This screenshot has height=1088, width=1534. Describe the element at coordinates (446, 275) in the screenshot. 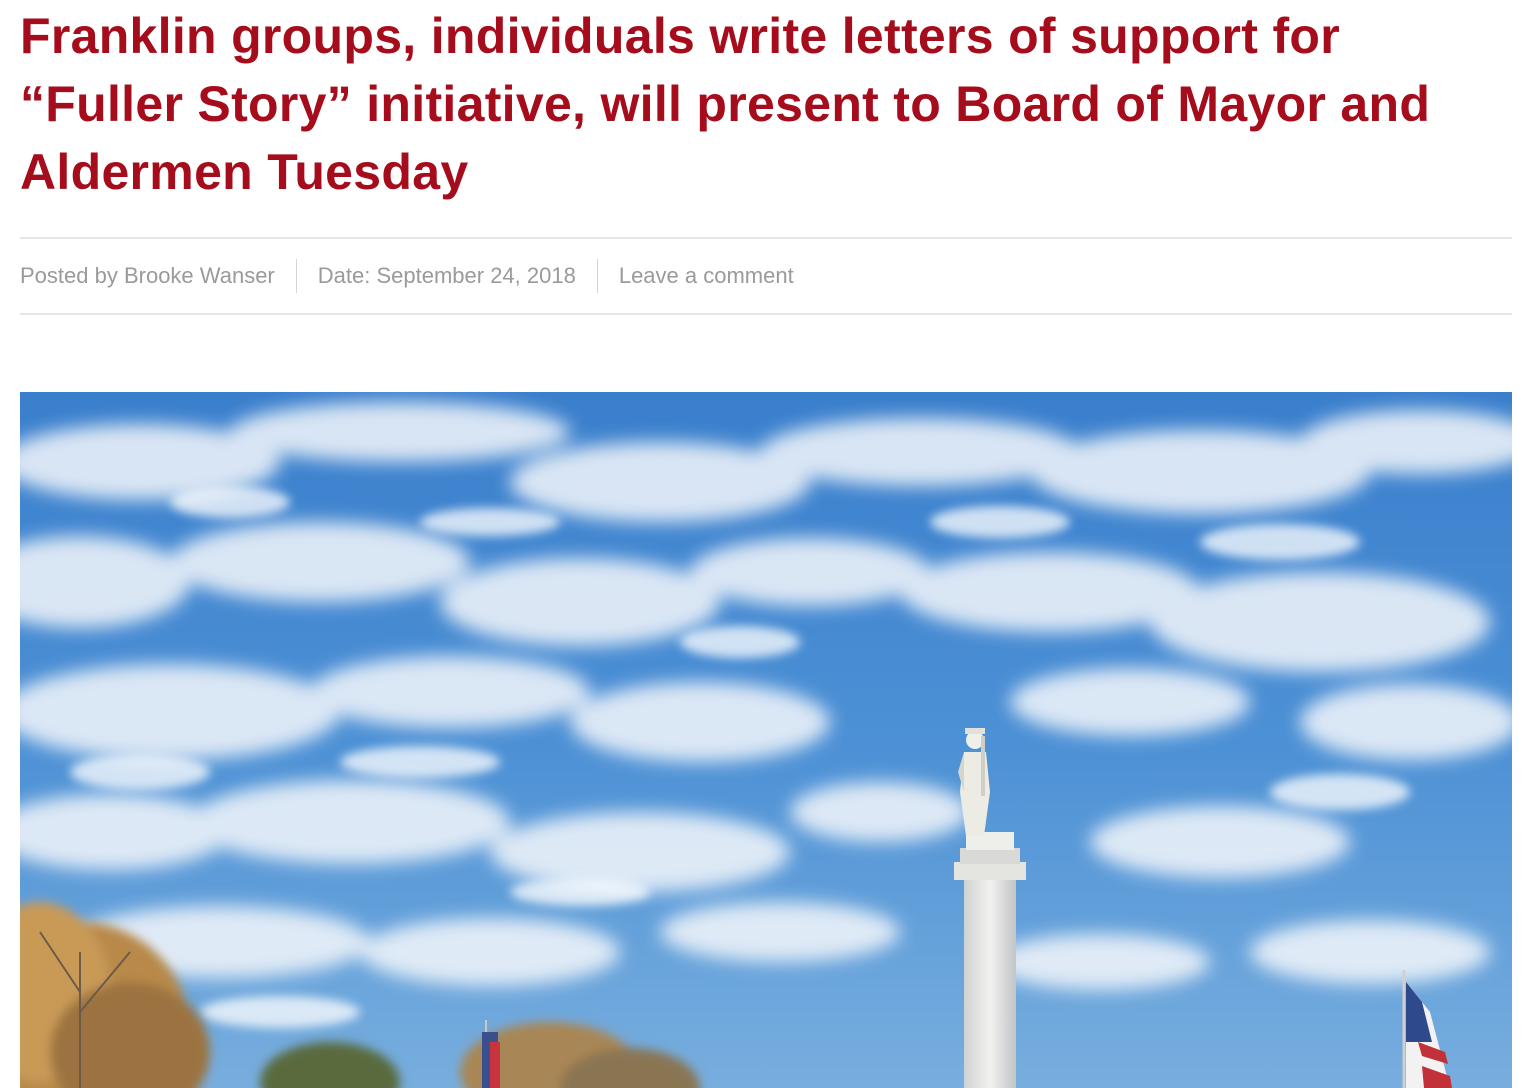

I see `post-date: Date: September 24, 2018` at that location.